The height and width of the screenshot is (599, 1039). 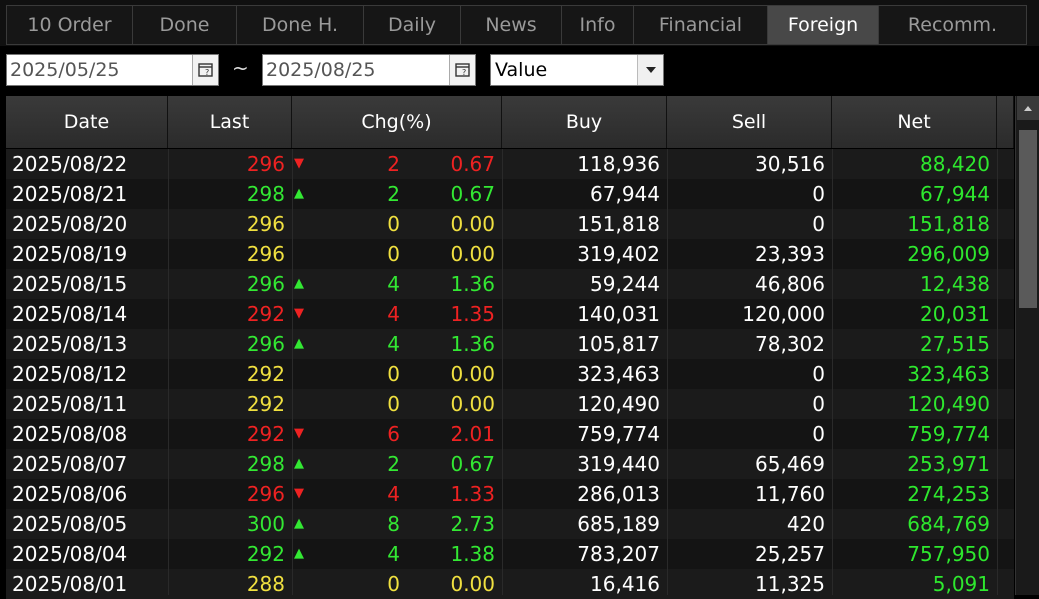 I want to click on cell-net: 120,490, so click(x=948, y=404).